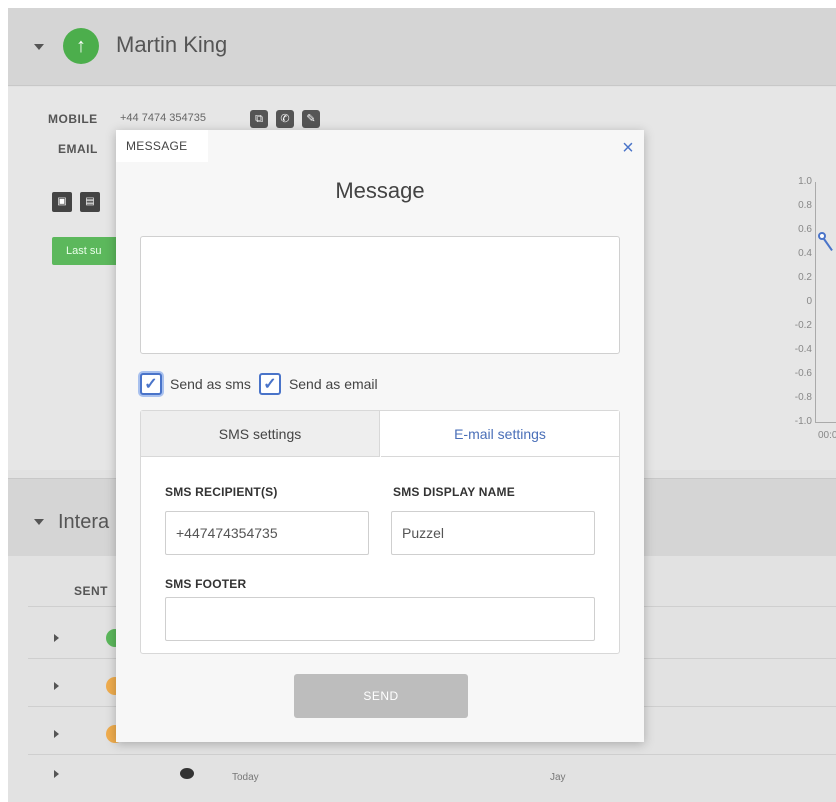 The image size is (836, 802). What do you see at coordinates (803, 373) in the screenshot?
I see `y-tick: -0.6` at bounding box center [803, 373].